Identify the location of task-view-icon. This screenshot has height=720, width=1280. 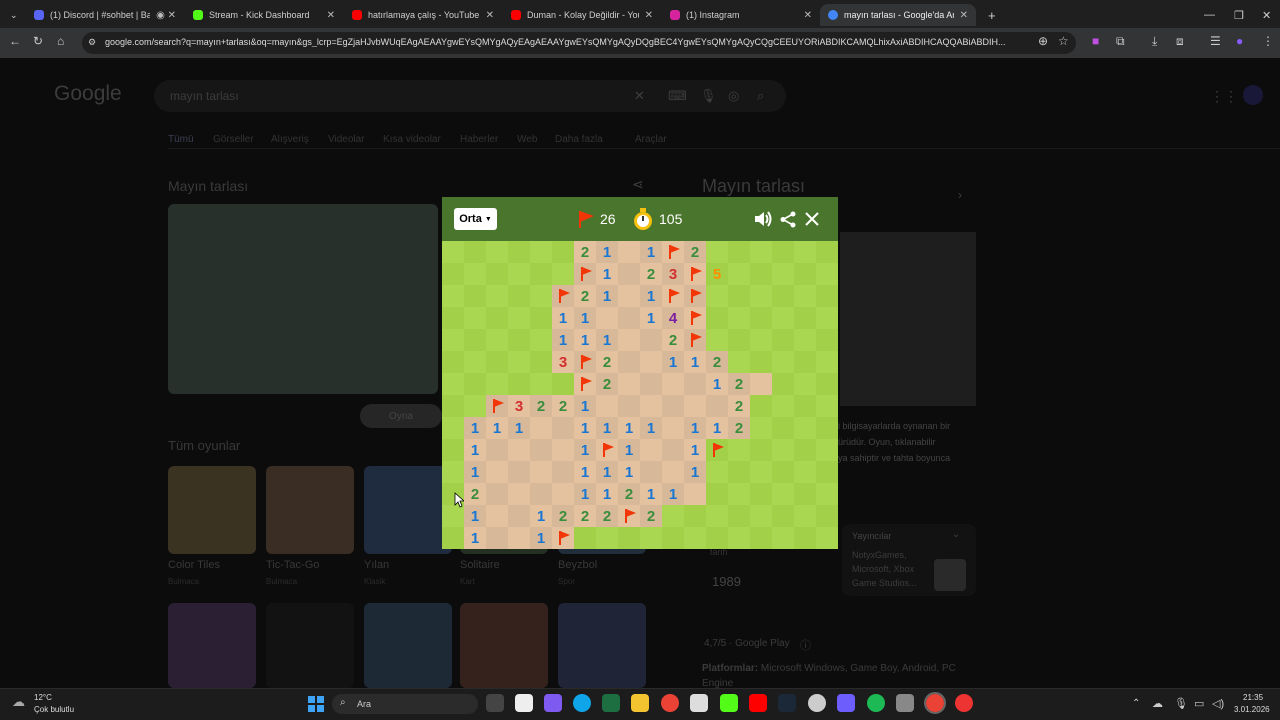
(495, 703).